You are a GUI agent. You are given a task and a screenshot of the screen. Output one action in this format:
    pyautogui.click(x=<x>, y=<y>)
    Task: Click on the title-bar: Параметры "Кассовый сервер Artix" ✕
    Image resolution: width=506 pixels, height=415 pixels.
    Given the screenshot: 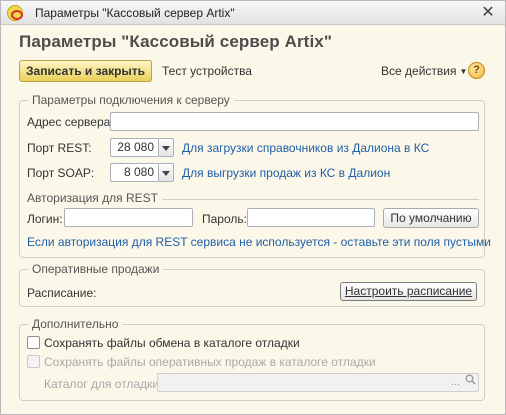 What is the action you would take?
    pyautogui.click(x=253, y=13)
    